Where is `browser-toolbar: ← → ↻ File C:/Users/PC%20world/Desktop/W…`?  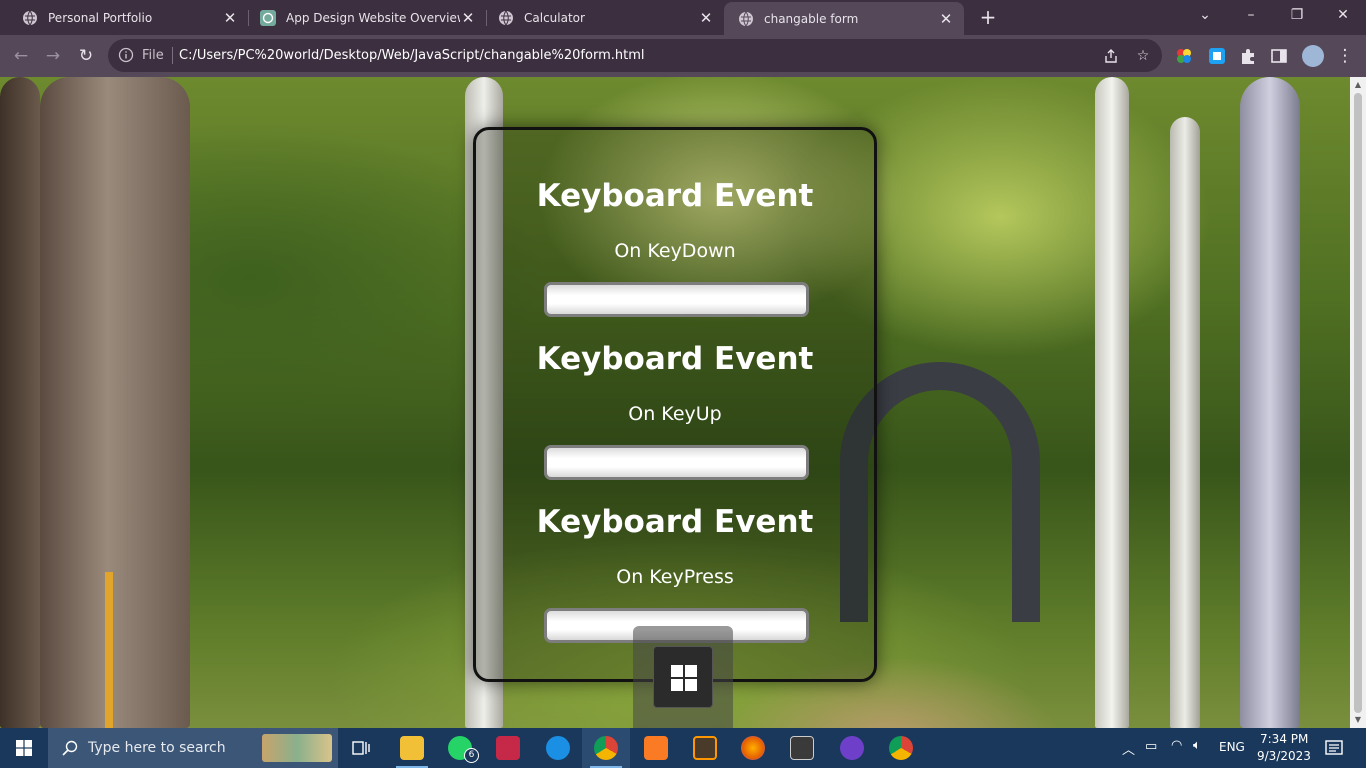 browser-toolbar: ← → ↻ File C:/Users/PC%20world/Desktop/W… is located at coordinates (683, 56).